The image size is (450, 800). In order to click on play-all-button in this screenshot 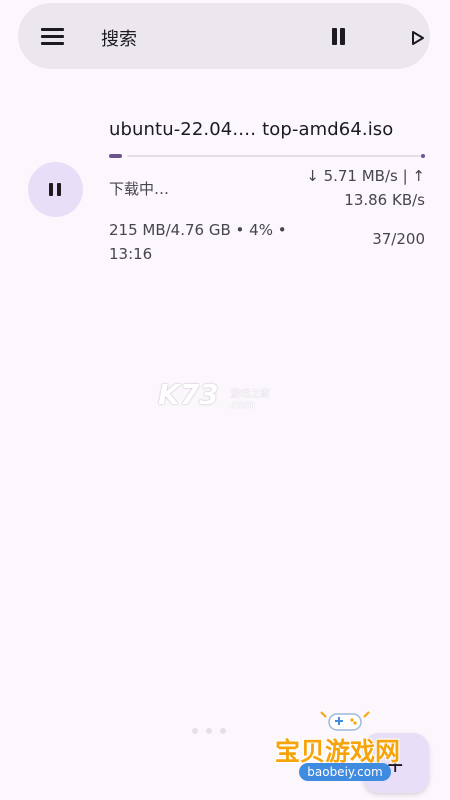, I will do `click(418, 38)`.